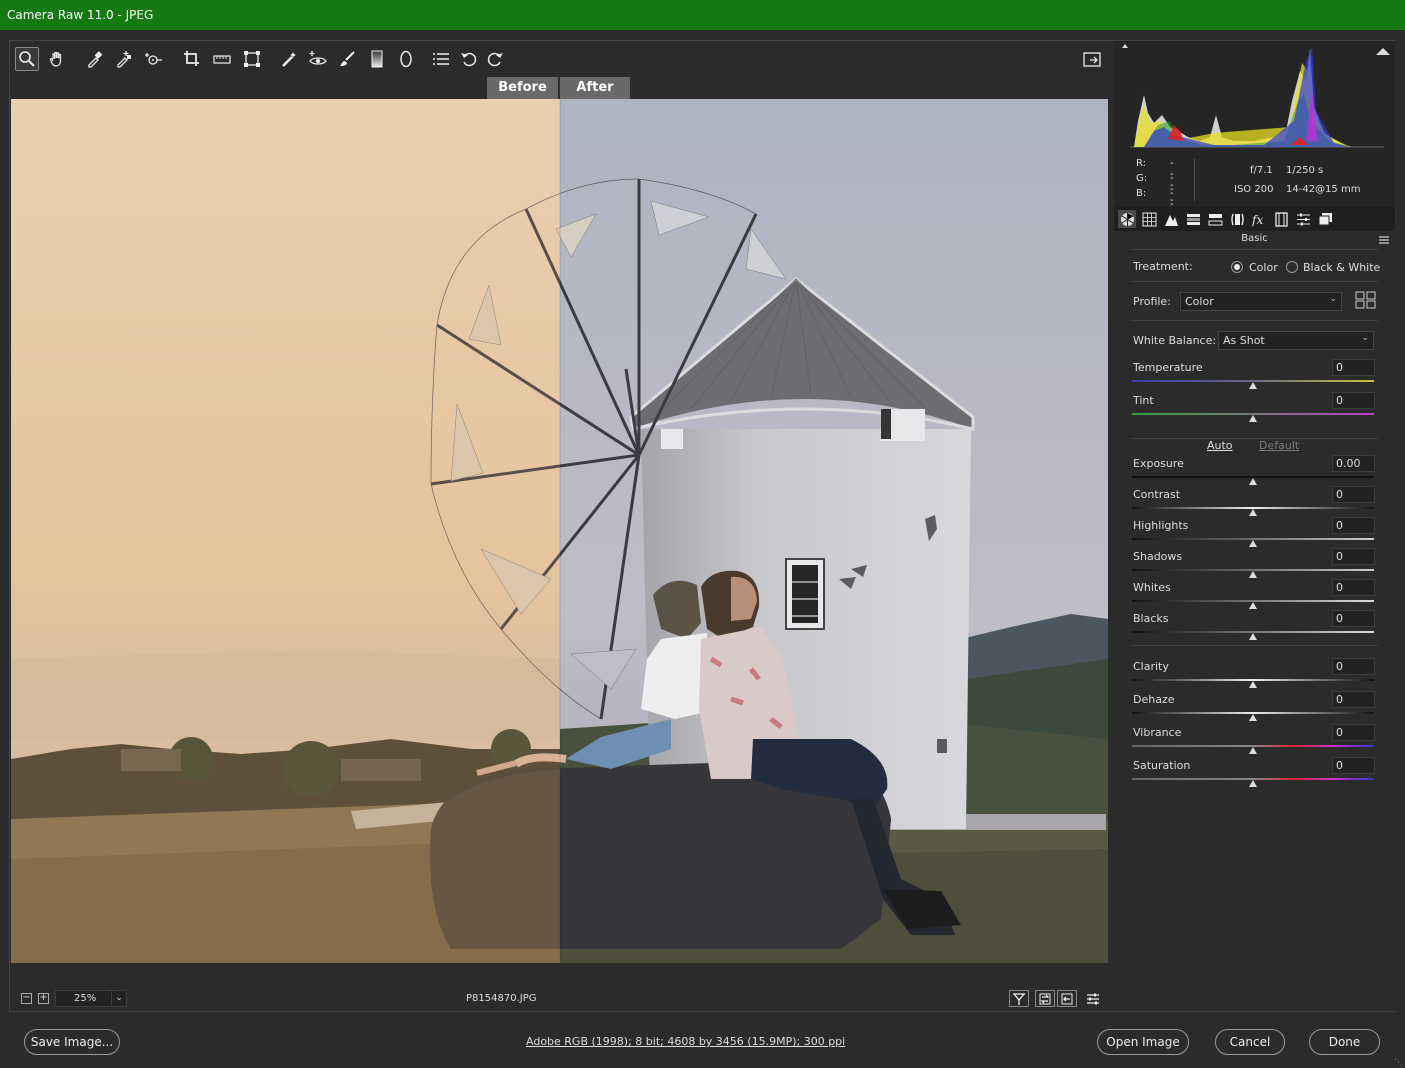 Image resolution: width=1405 pixels, height=1068 pixels. I want to click on panel-menu-icon, so click(1384, 240).